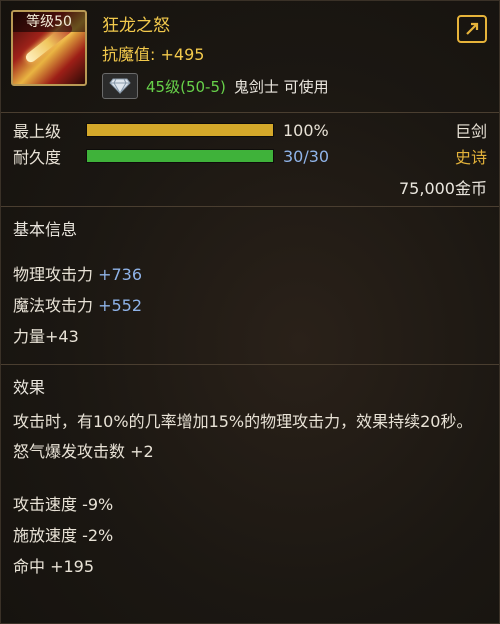 This screenshot has width=500, height=624. Describe the element at coordinates (63, 504) in the screenshot. I see `attack-speed-effect: 攻击速度 -9%` at that location.